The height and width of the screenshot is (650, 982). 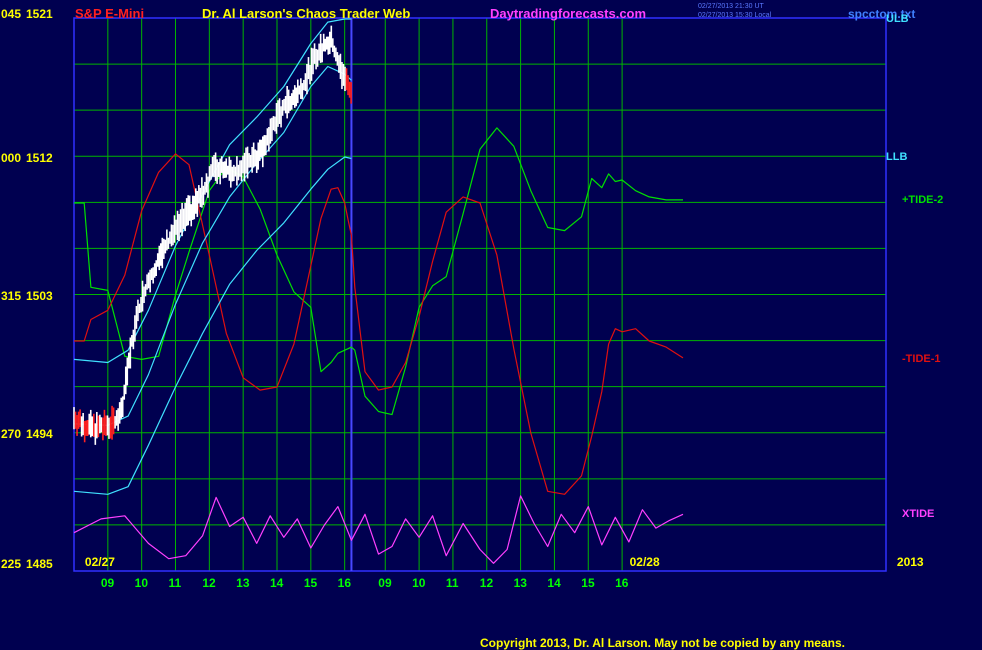 What do you see at coordinates (11, 564) in the screenshot?
I see `y-tick-left: 225` at bounding box center [11, 564].